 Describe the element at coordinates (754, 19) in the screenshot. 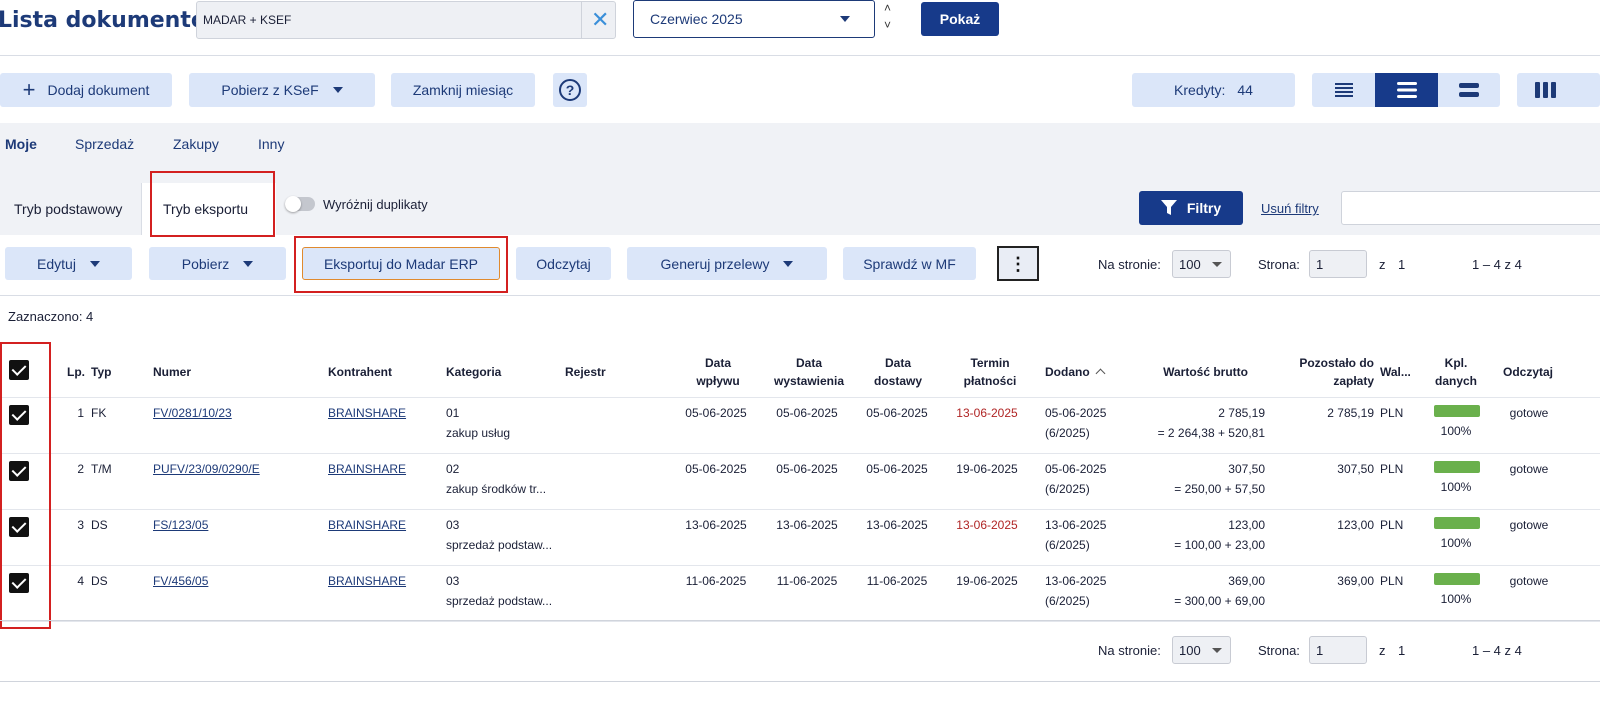

I see `period-select: Czerwiec 2025` at that location.